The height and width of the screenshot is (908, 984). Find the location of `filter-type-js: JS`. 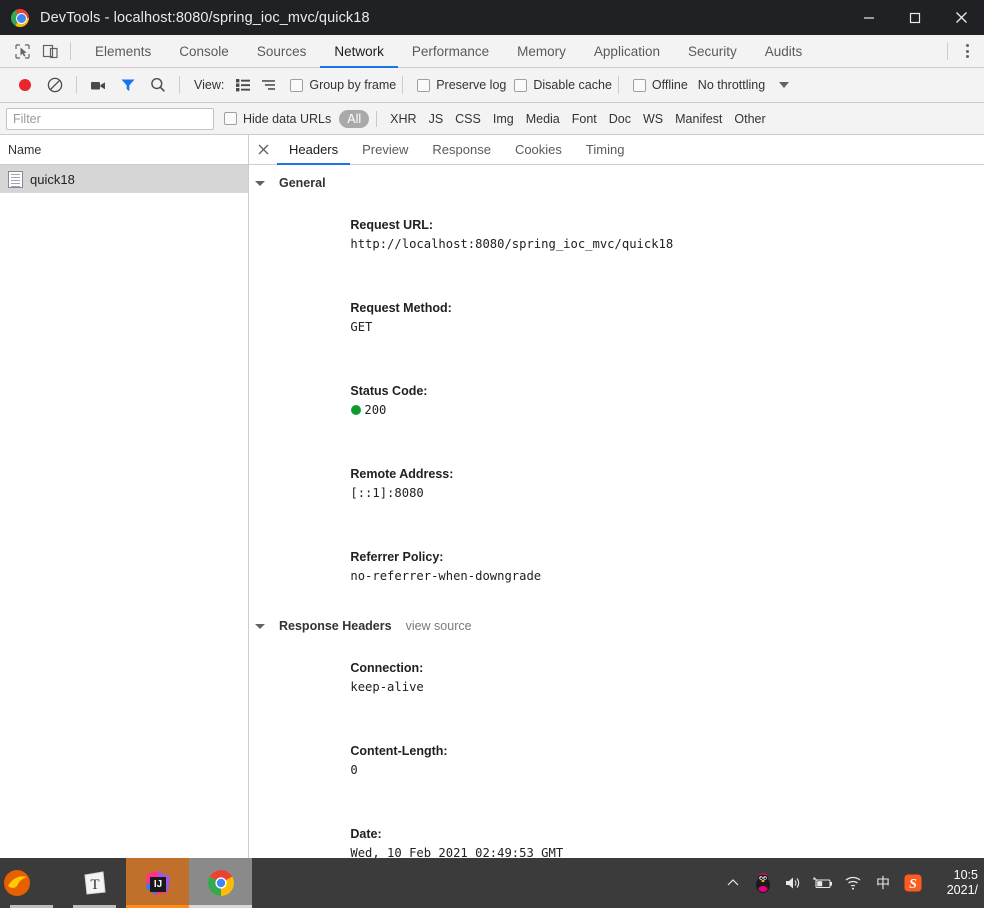

filter-type-js: JS is located at coordinates (436, 119).